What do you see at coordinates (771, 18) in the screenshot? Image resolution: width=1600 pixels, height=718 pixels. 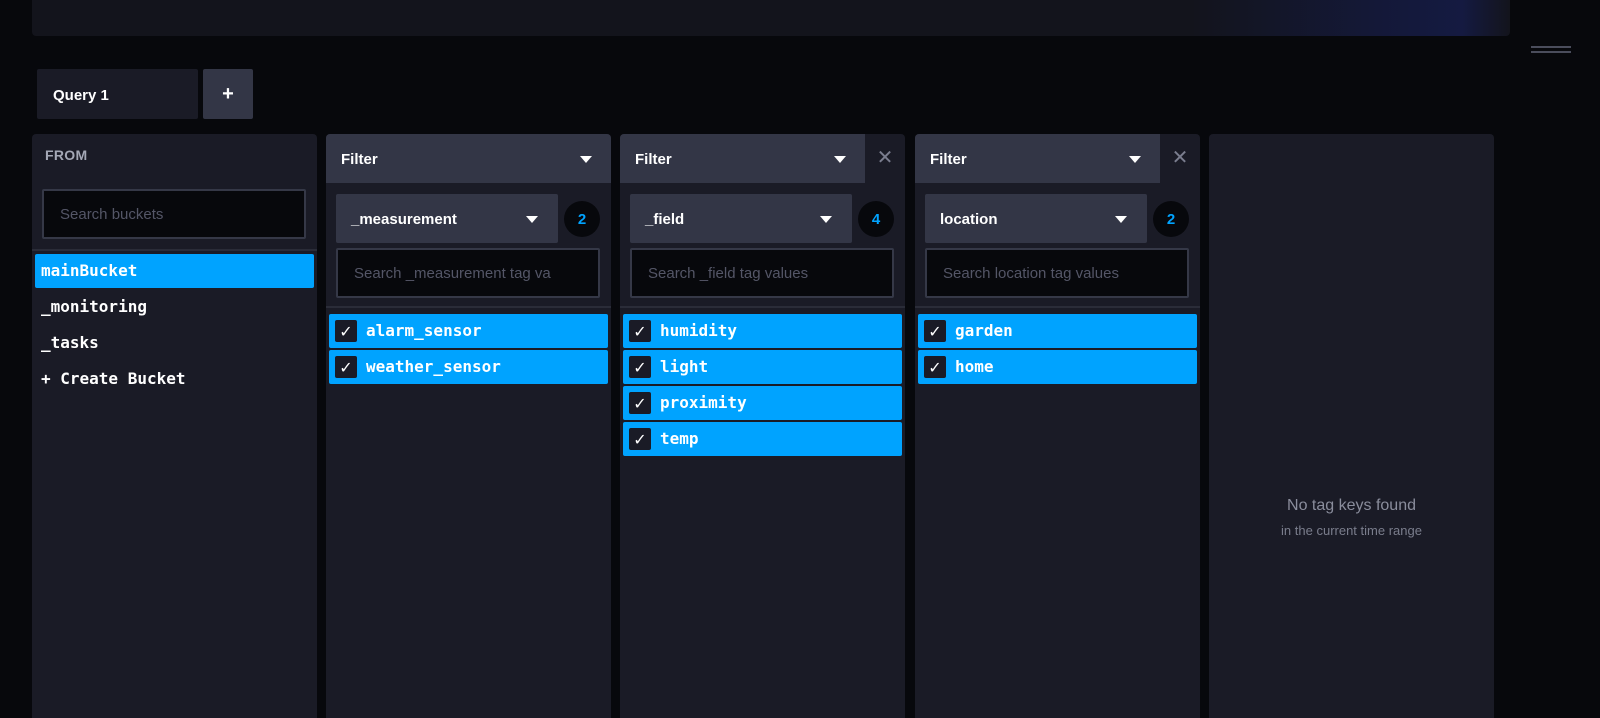 I see `top-toolbar-strip` at bounding box center [771, 18].